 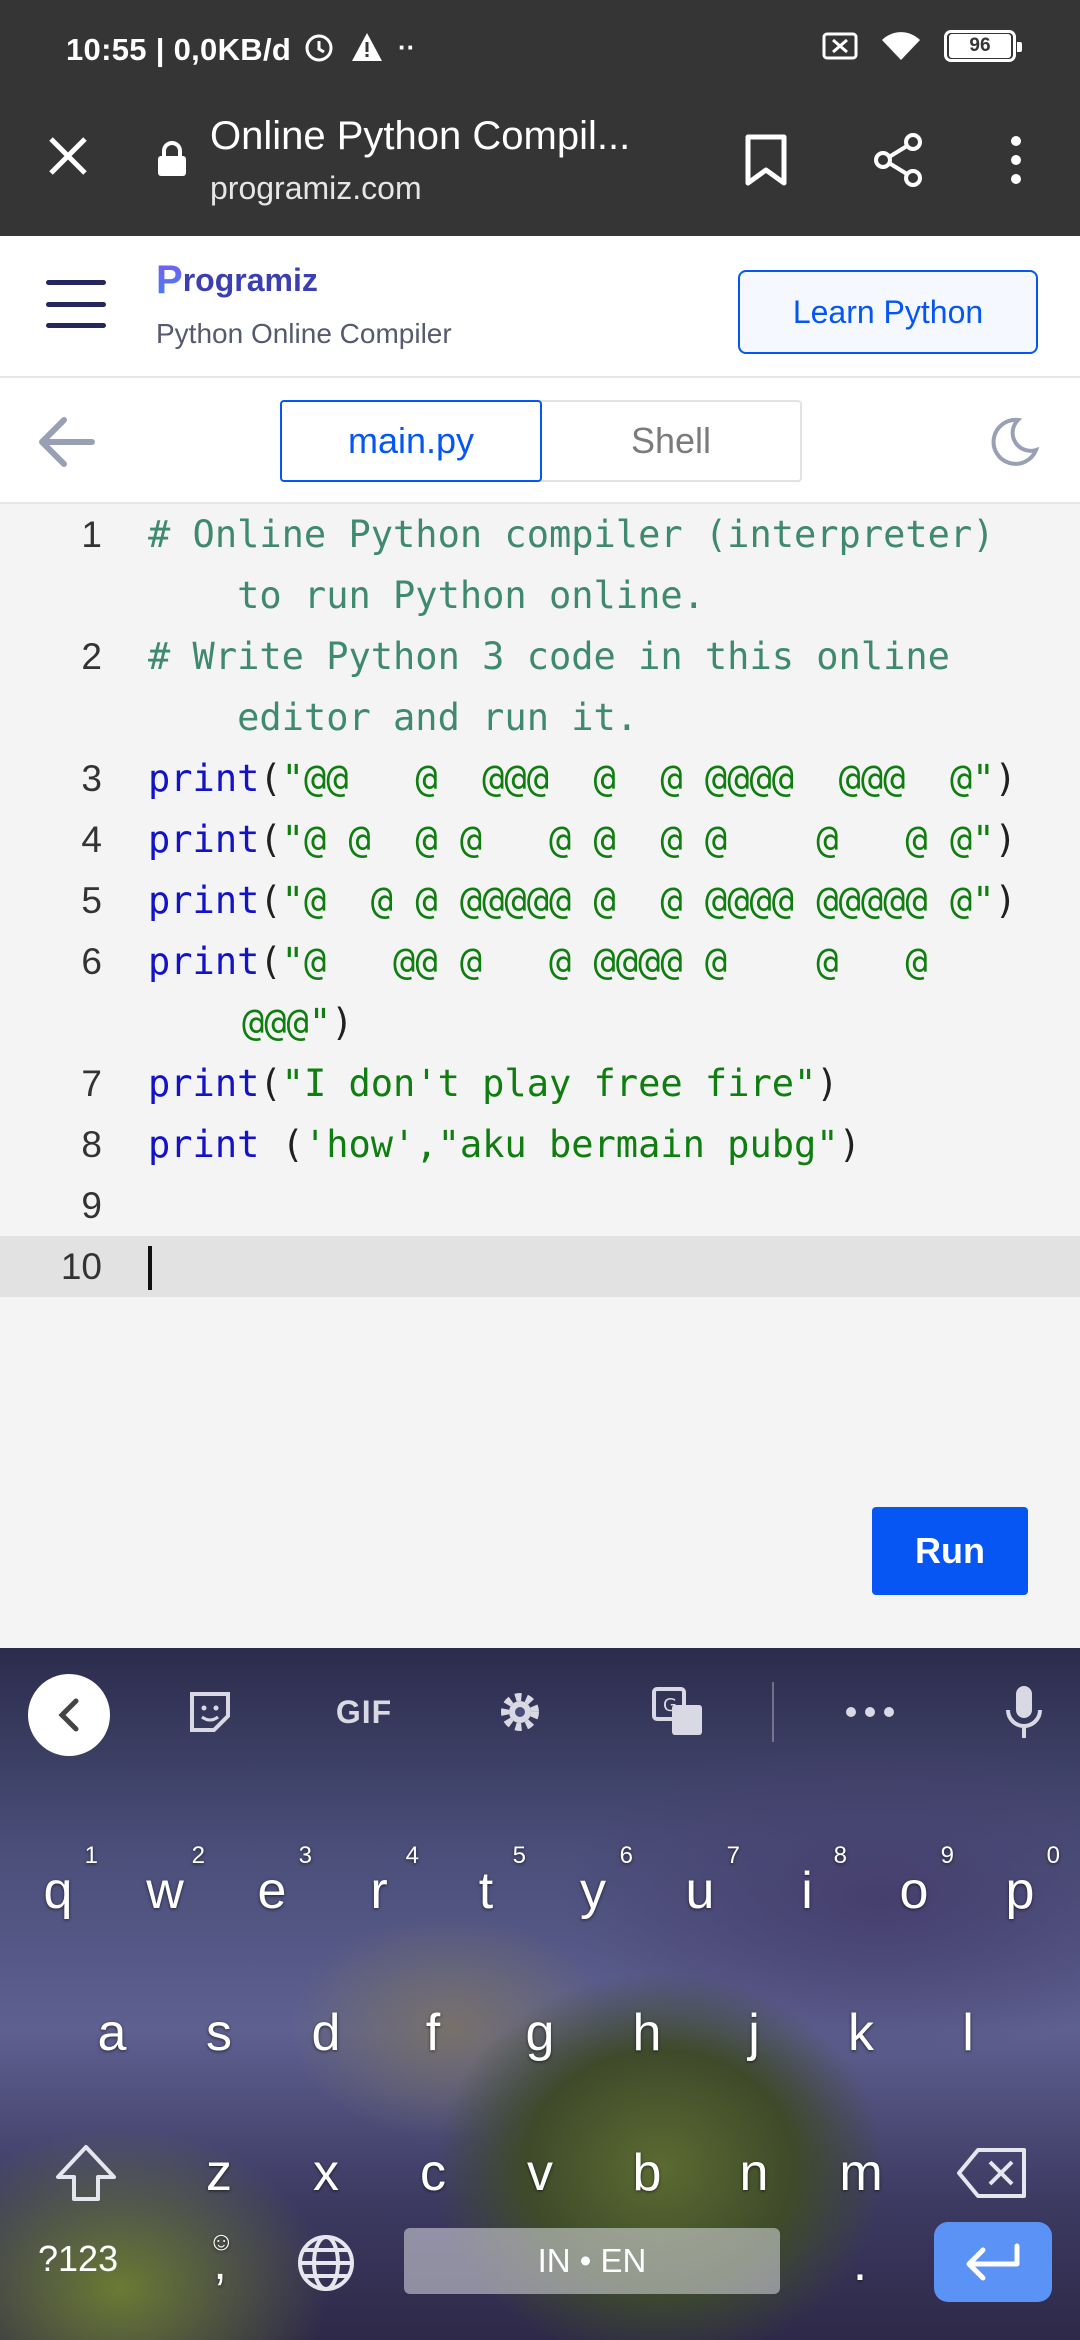 I want to click on run-button: Run, so click(x=950, y=1551).